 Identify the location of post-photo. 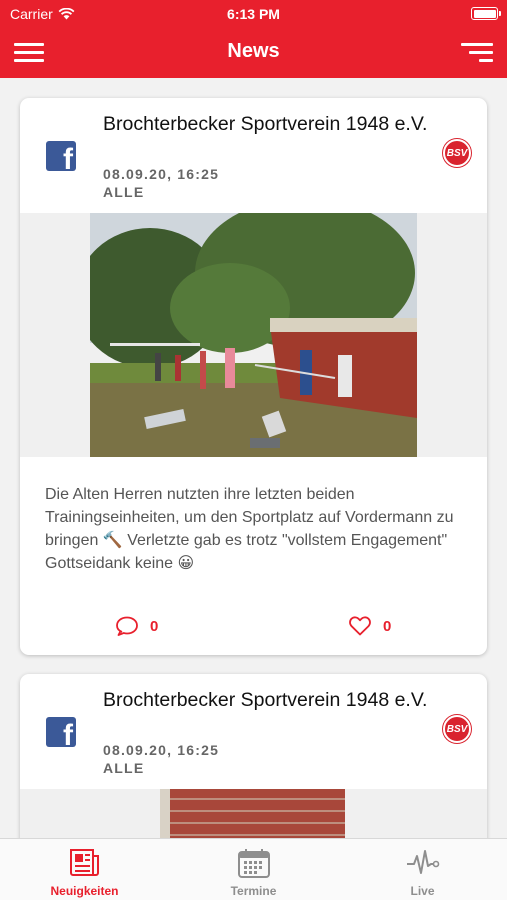
(253, 813).